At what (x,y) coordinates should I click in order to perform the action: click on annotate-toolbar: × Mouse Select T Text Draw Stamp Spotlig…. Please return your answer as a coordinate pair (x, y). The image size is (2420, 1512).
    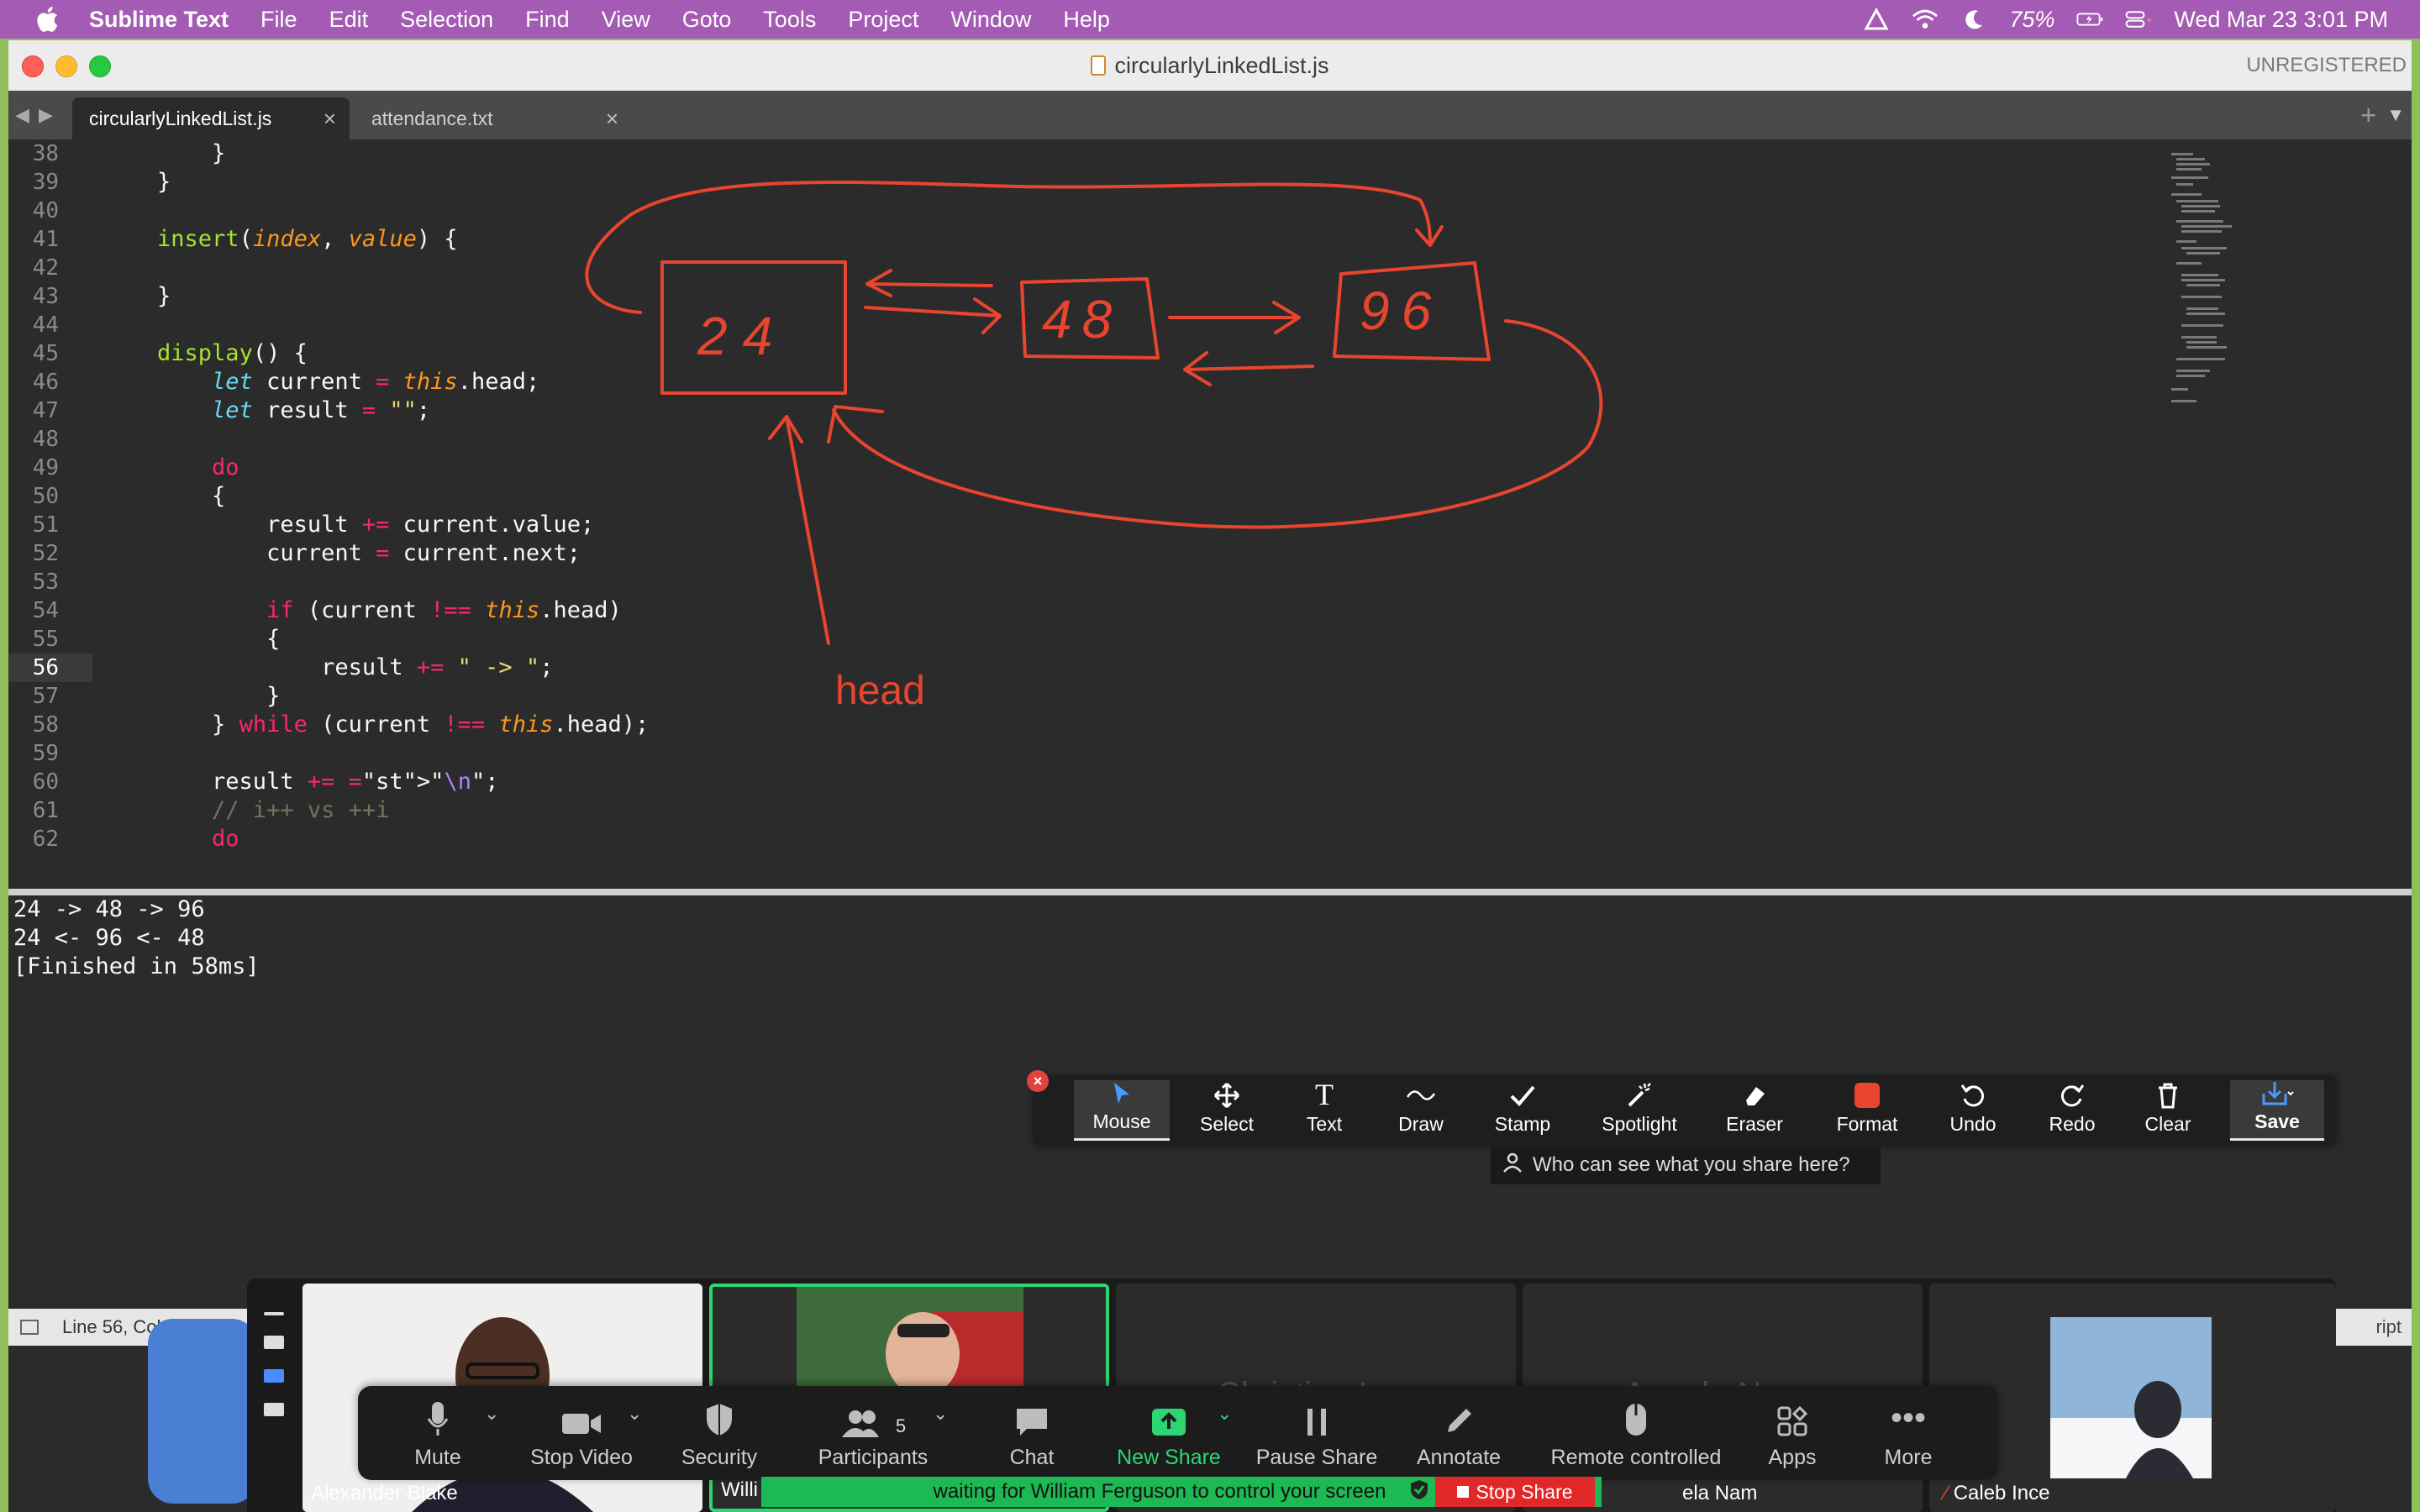
    Looking at the image, I should click on (1681, 1107).